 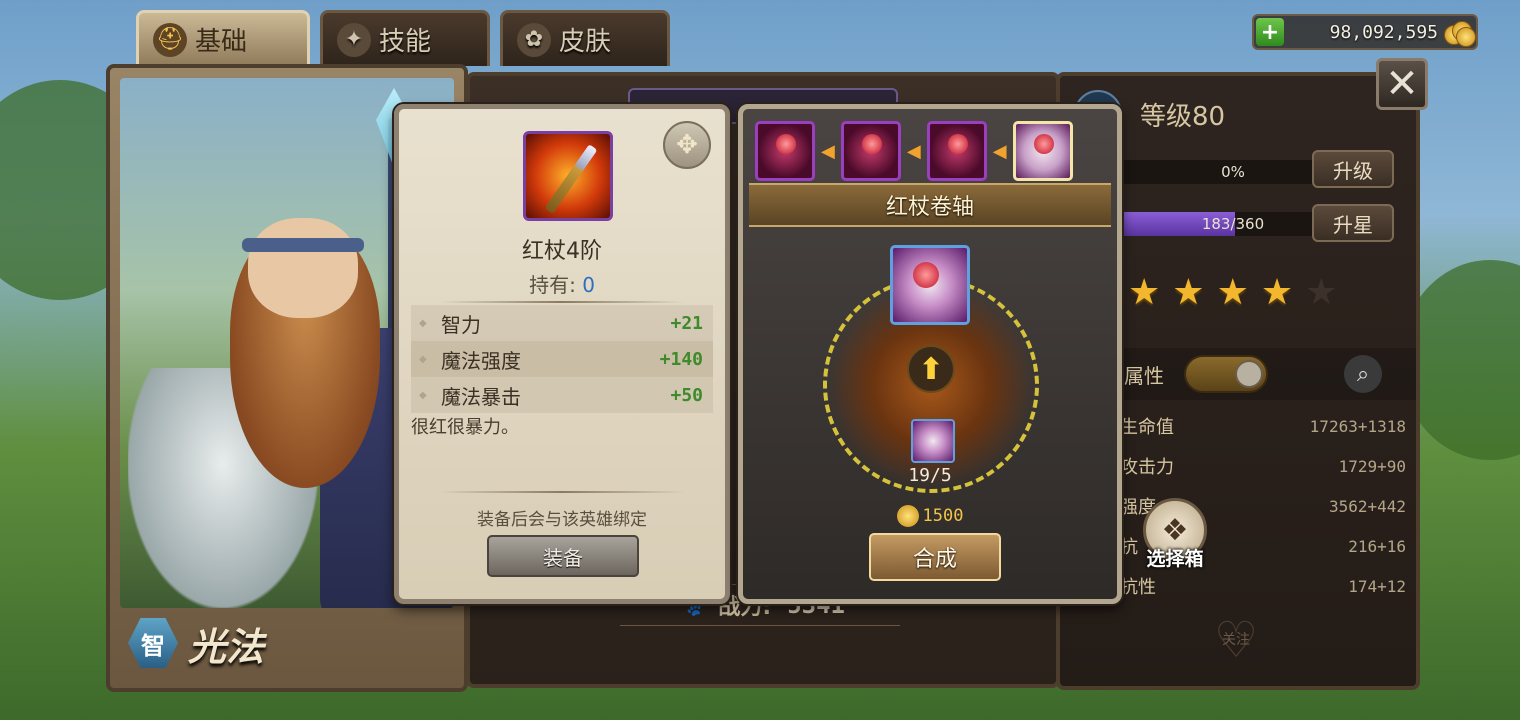 What do you see at coordinates (226, 646) in the screenshot?
I see `hero-name: 光法` at bounding box center [226, 646].